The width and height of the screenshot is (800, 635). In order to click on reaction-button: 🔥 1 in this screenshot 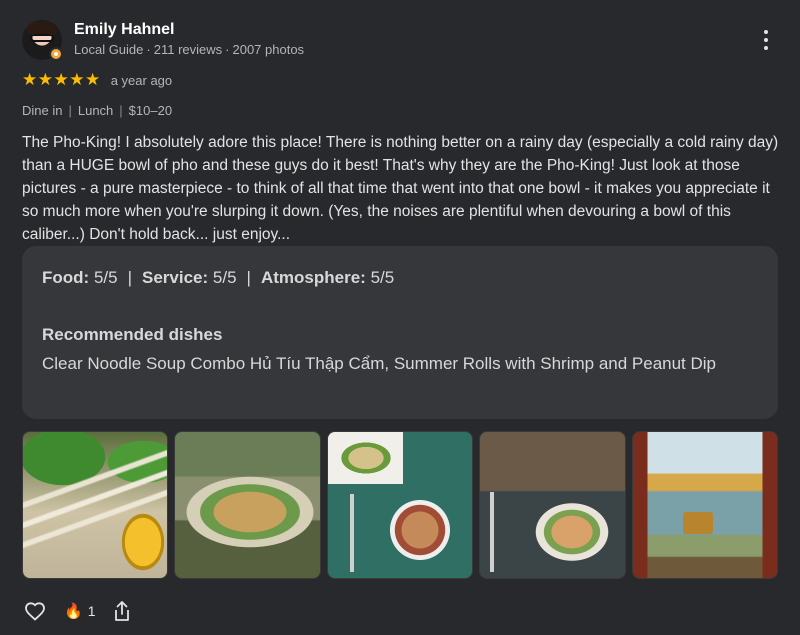, I will do `click(79, 611)`.